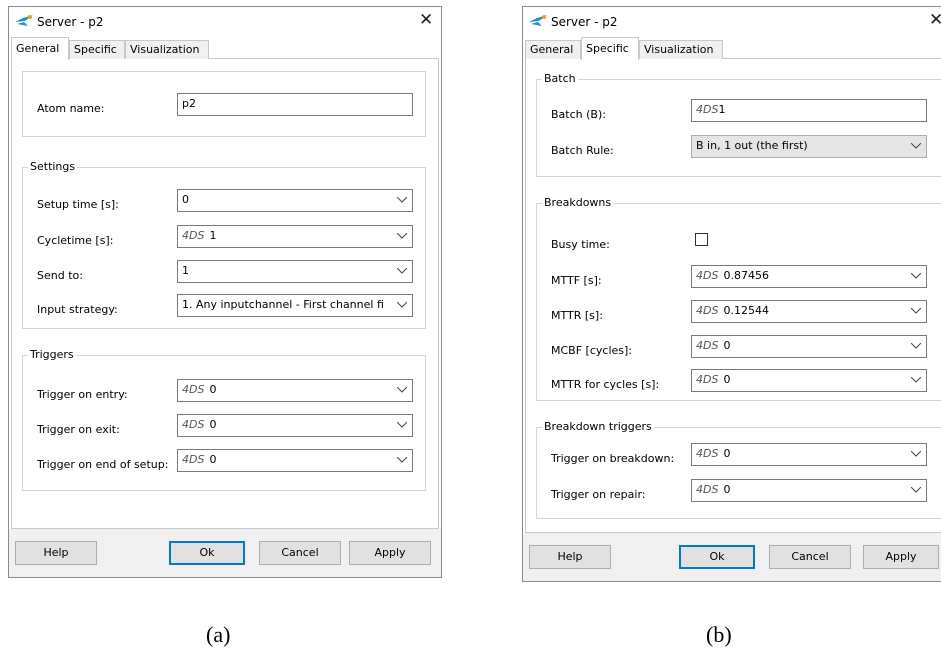 This screenshot has height=660, width=941. What do you see at coordinates (295, 236) in the screenshot?
I see `cycletime-combo: 4DS 1` at bounding box center [295, 236].